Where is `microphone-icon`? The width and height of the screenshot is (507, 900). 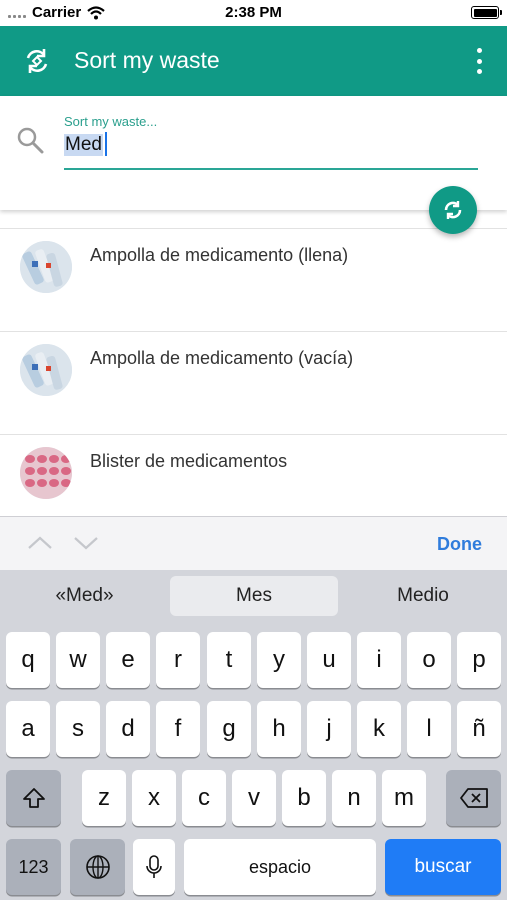 microphone-icon is located at coordinates (154, 866).